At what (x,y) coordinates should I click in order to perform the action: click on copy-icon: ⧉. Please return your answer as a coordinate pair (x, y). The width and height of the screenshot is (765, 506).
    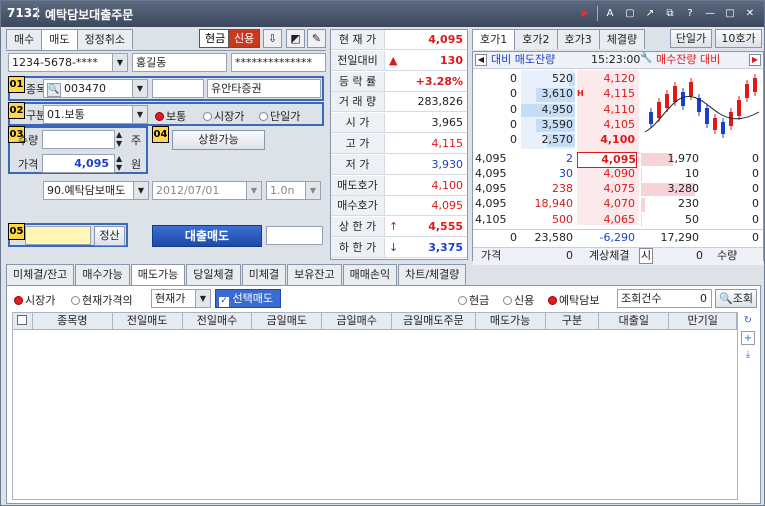
    Looking at the image, I should click on (670, 13).